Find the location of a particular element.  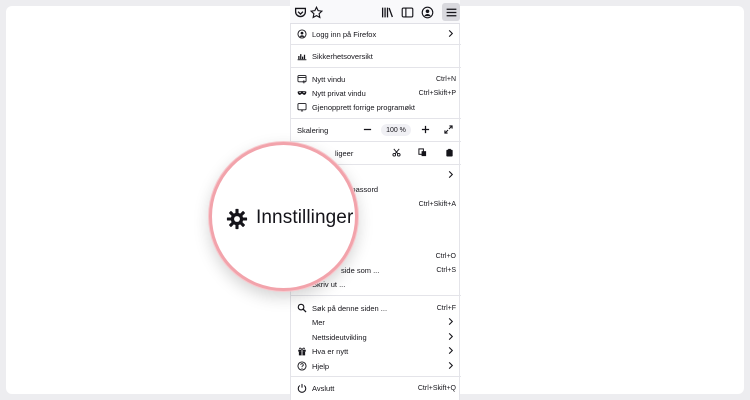

menu-item-label: Logg inn på Firefox is located at coordinates (344, 34).